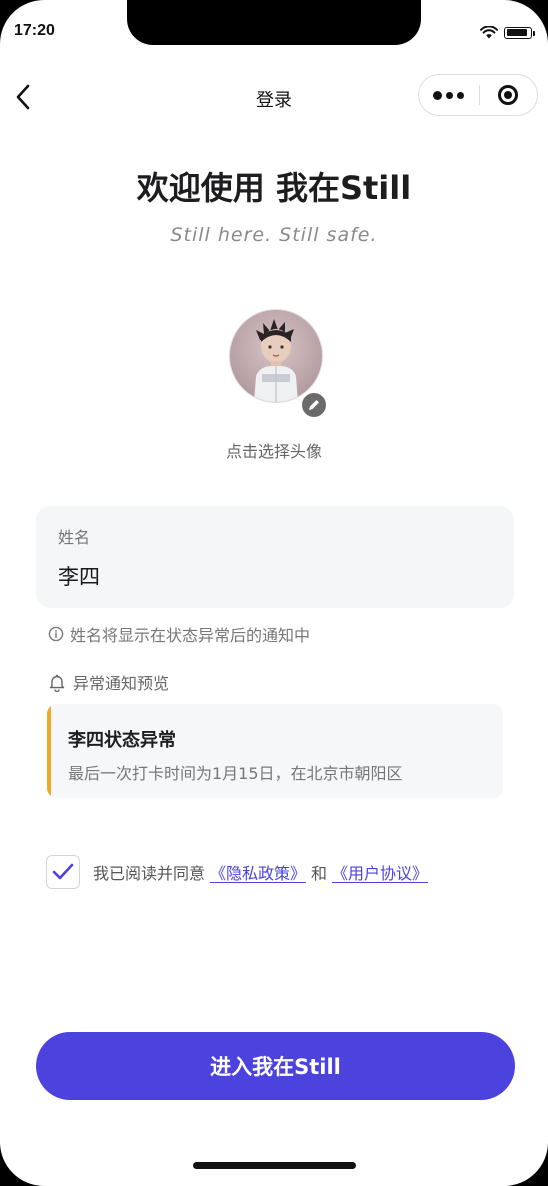  I want to click on avatar-figure-image, so click(276, 360).